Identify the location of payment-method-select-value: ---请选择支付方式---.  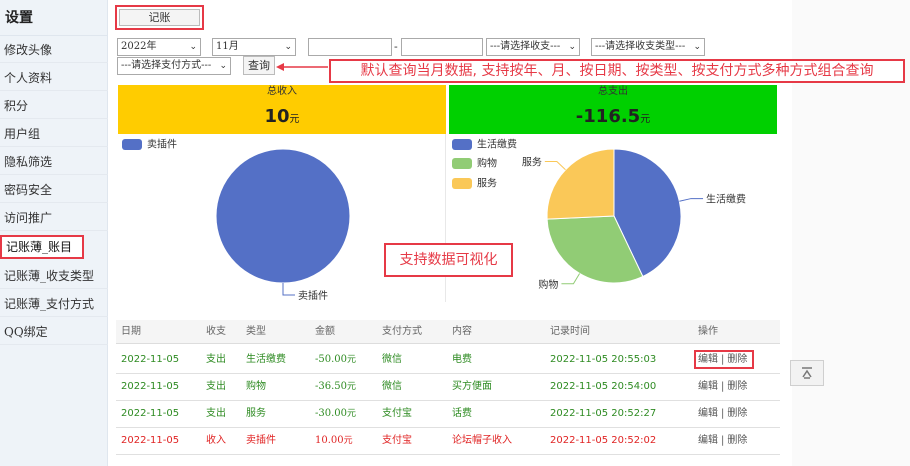
(166, 65).